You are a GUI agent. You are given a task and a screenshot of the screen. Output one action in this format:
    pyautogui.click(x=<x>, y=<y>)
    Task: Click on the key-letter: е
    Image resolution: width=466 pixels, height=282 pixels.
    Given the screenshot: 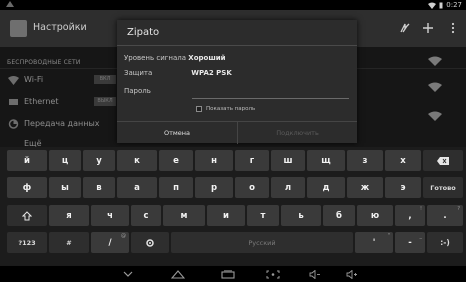 What is the action you would take?
    pyautogui.click(x=176, y=160)
    